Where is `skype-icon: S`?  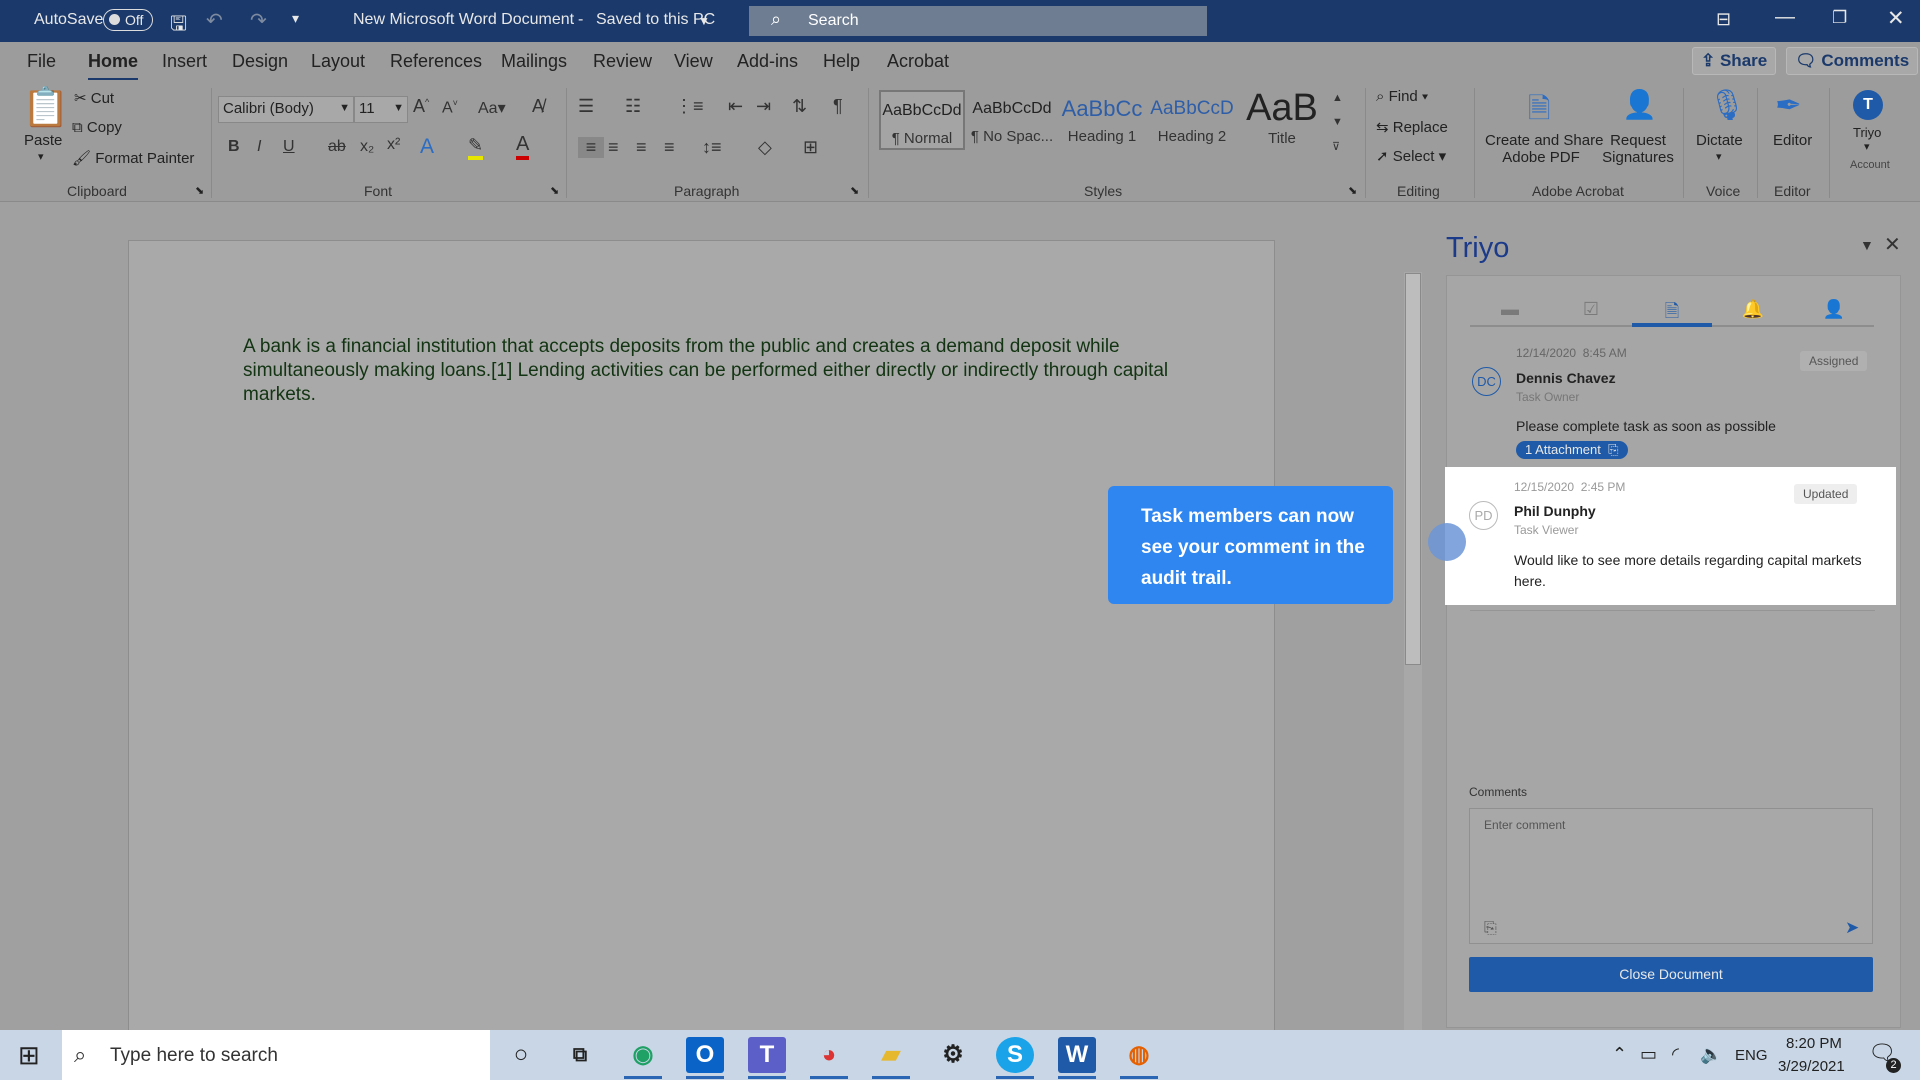
skype-icon: S is located at coordinates (1015, 1055).